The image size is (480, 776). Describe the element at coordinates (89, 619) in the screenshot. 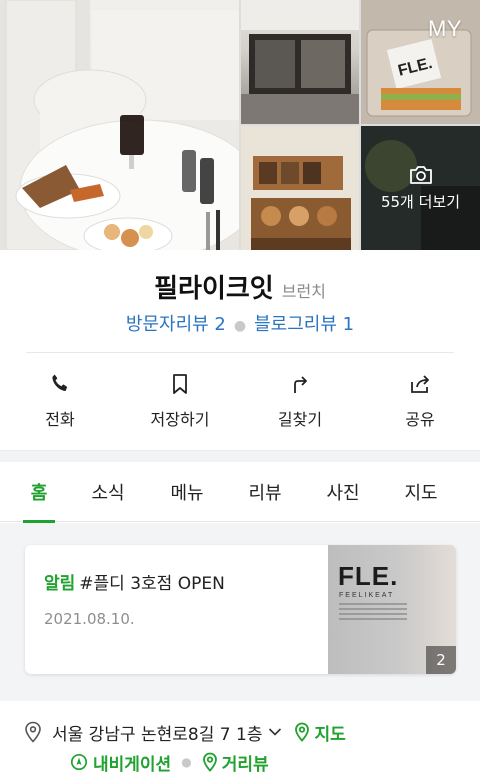

I see `notice-date: 2021.08.10.` at that location.